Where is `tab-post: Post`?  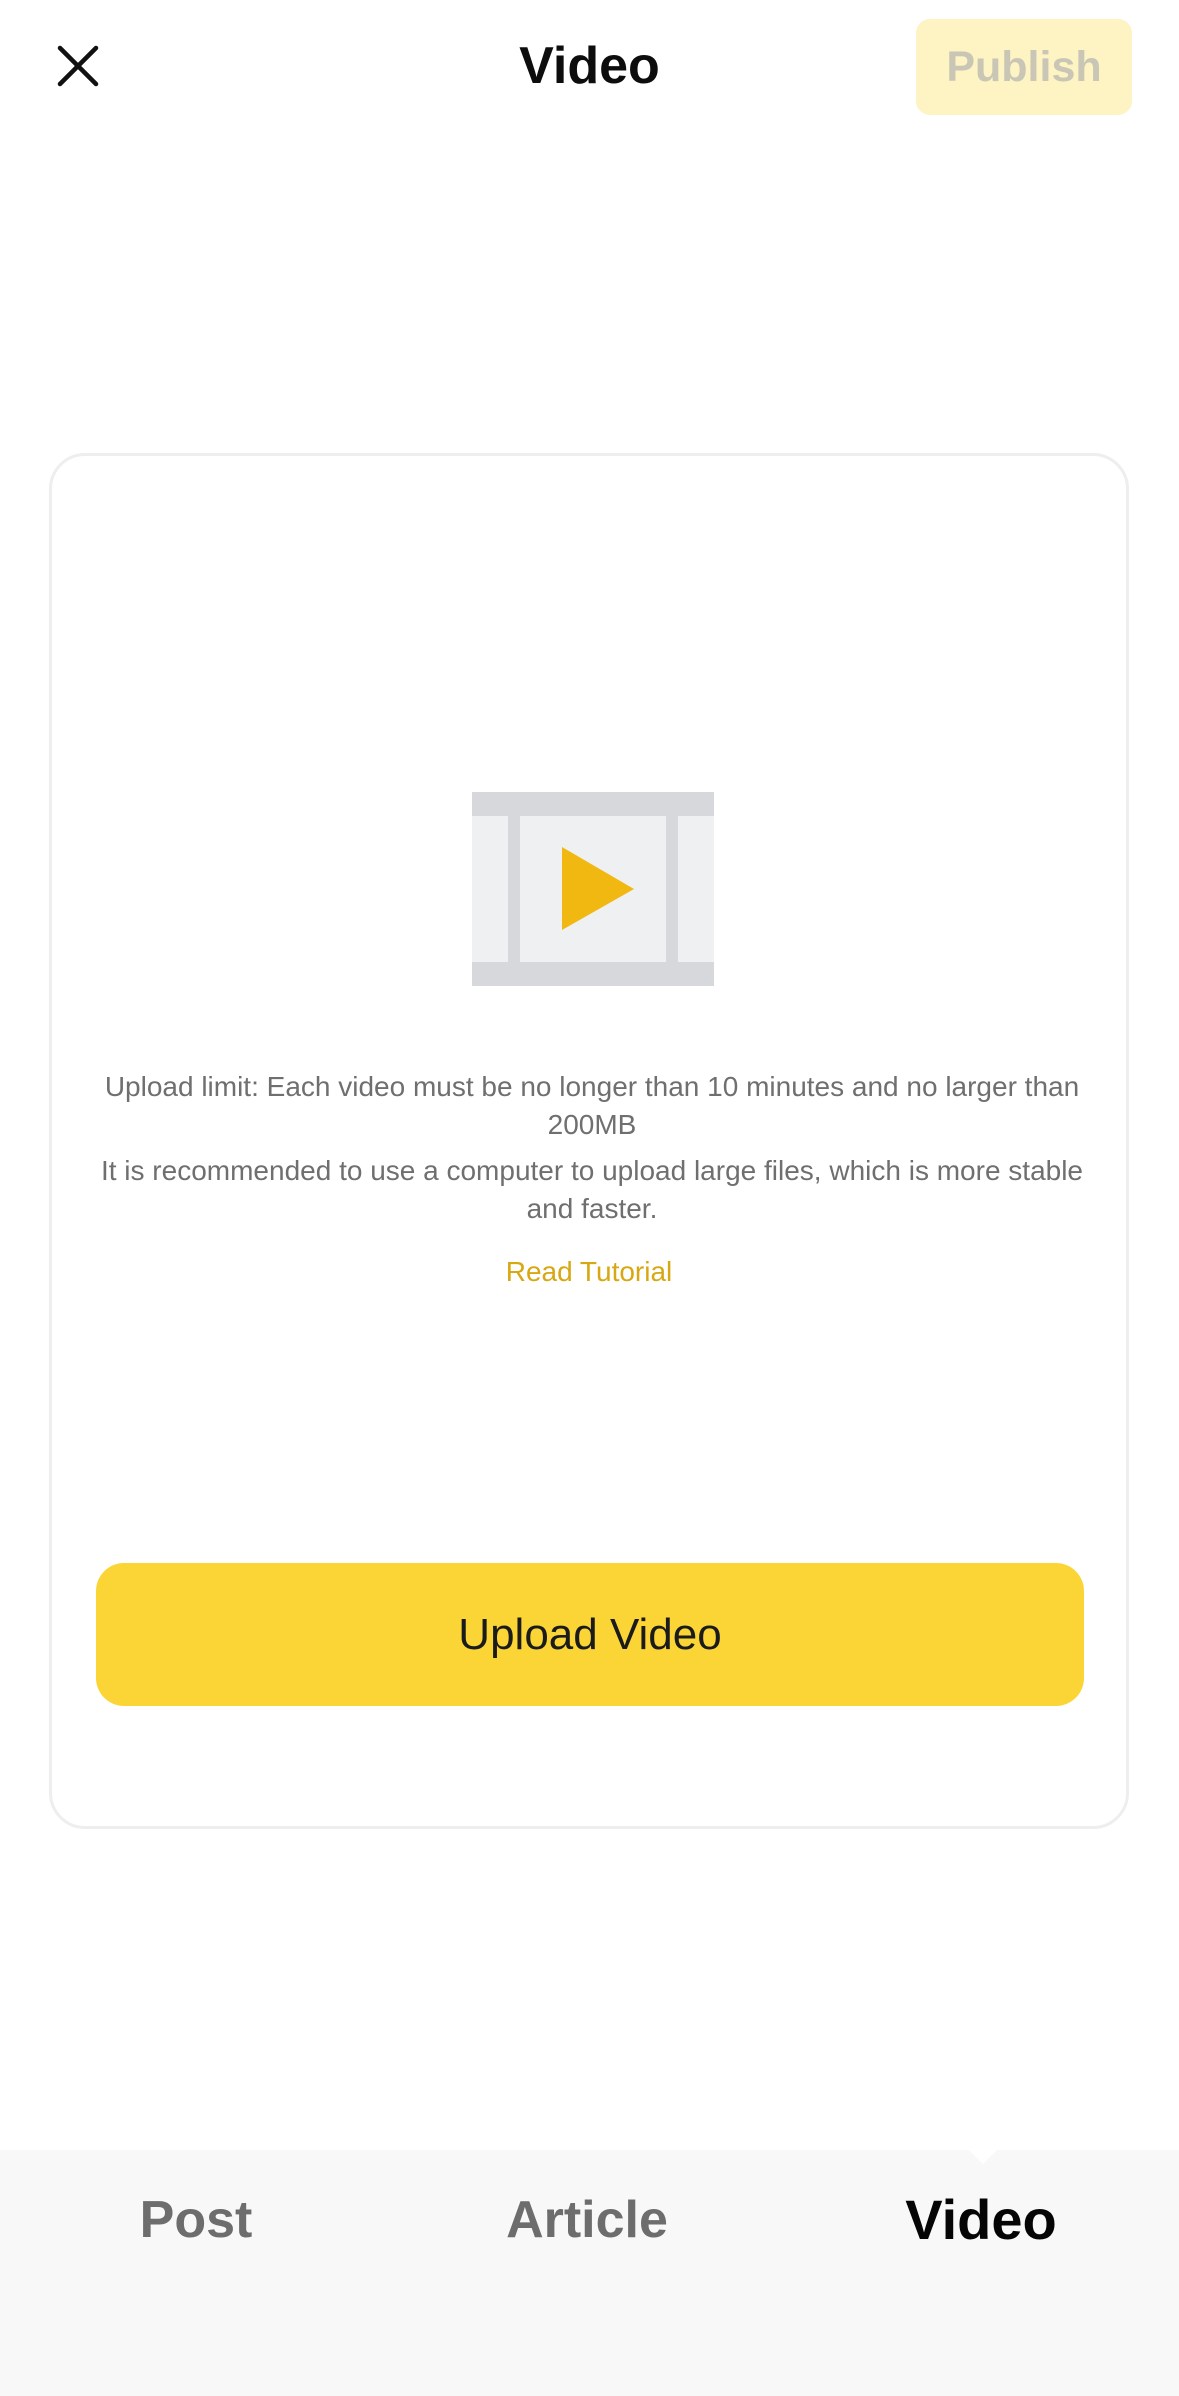
tab-post: Post is located at coordinates (196, 2220).